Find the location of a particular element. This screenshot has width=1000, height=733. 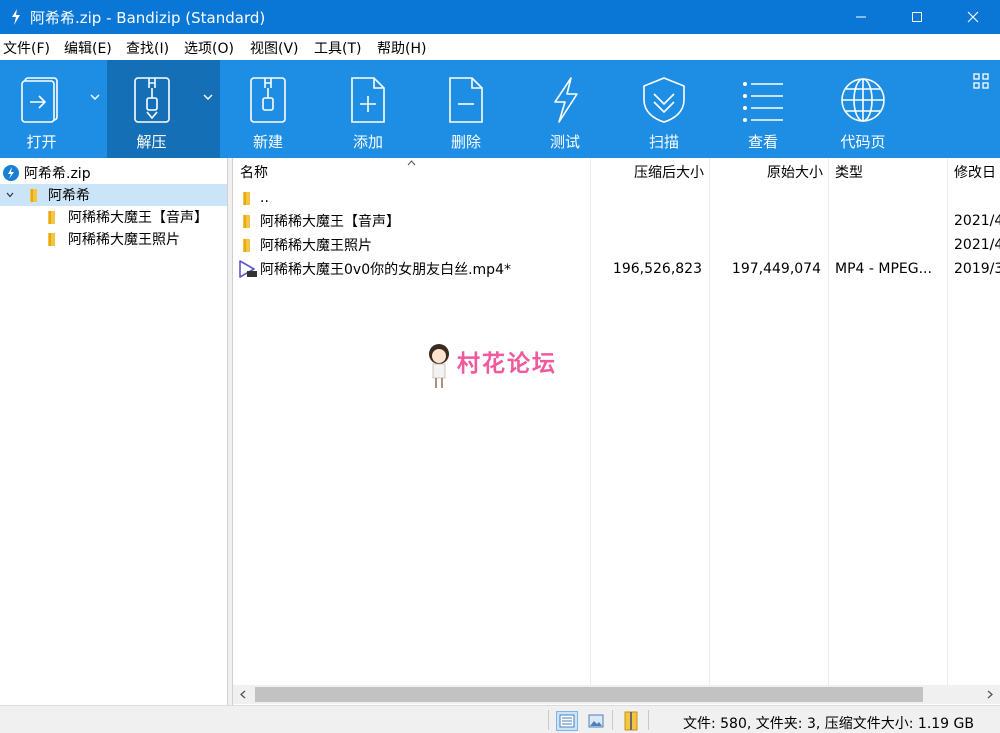

add-button: 添加 is located at coordinates (368, 109).